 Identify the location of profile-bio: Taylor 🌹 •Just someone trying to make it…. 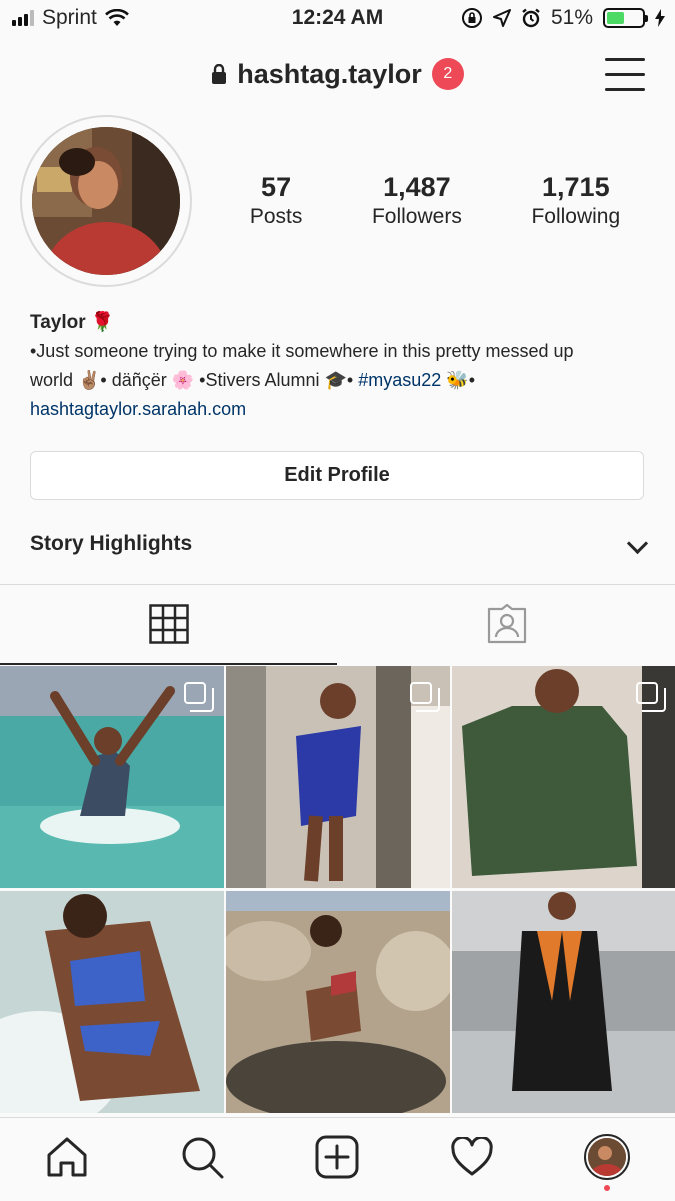
(340, 366).